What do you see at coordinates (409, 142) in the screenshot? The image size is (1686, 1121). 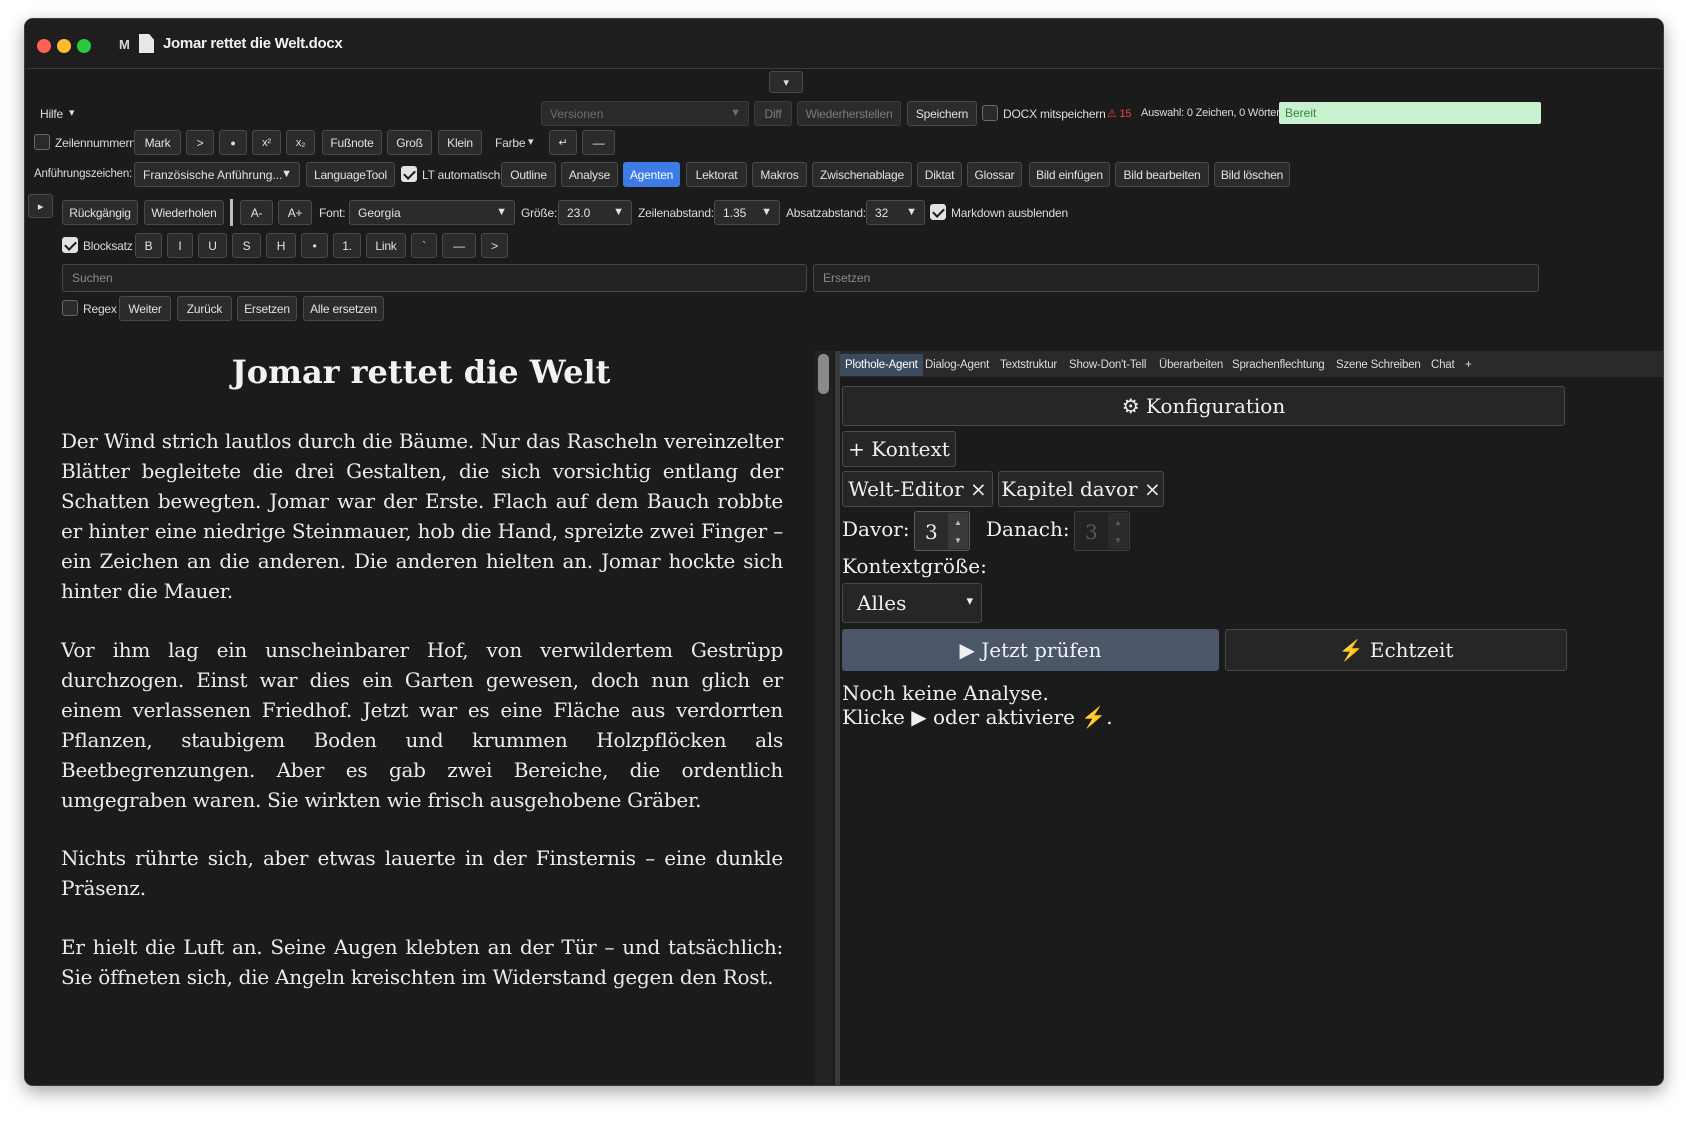 I see `uppercase-button: Groß` at bounding box center [409, 142].